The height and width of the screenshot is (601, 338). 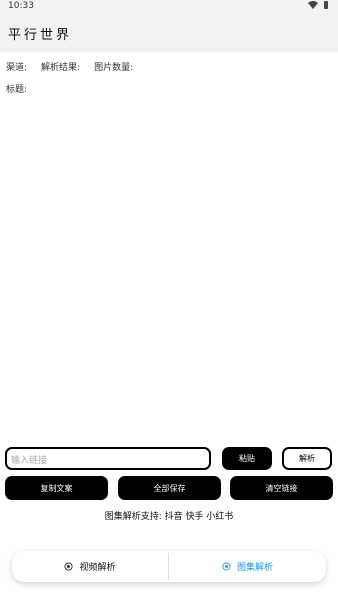 I want to click on nav-gallery-parse-label: 图集解析, so click(x=254, y=568).